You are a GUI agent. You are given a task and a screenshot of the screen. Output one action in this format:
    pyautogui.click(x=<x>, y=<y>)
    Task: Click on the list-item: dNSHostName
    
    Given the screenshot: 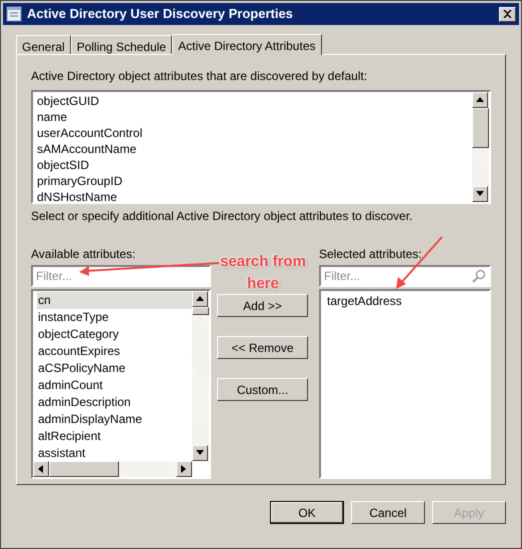 What is the action you would take?
    pyautogui.click(x=77, y=197)
    